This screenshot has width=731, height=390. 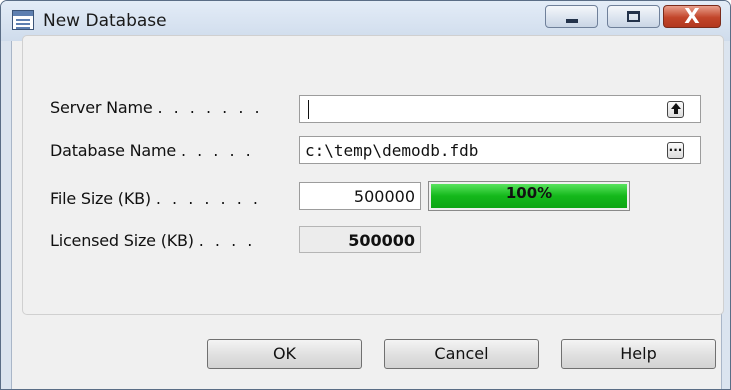 What do you see at coordinates (529, 193) in the screenshot?
I see `progress-percent: 100%` at bounding box center [529, 193].